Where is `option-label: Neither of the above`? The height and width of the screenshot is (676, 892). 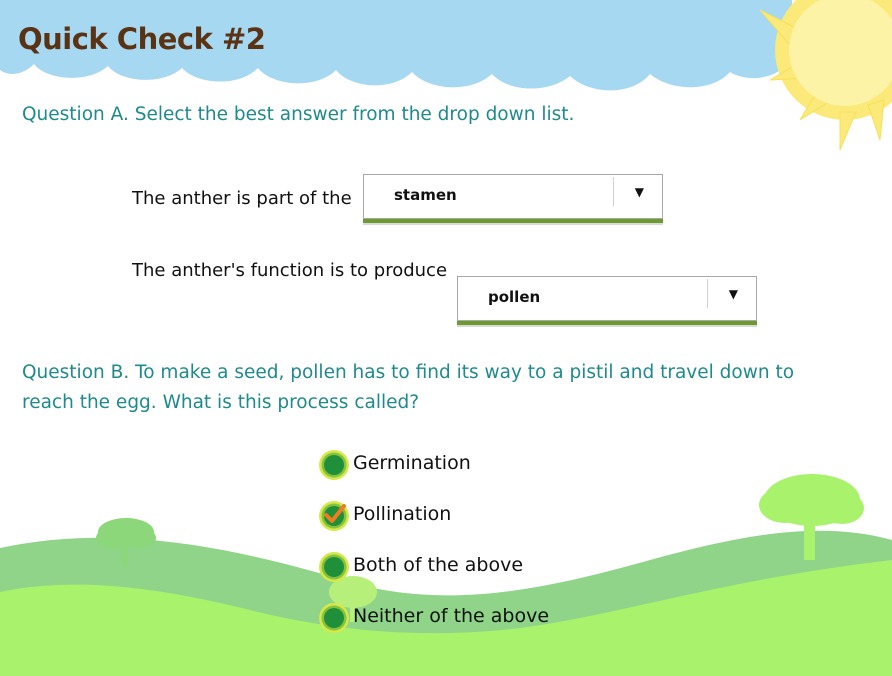 option-label: Neither of the above is located at coordinates (451, 616).